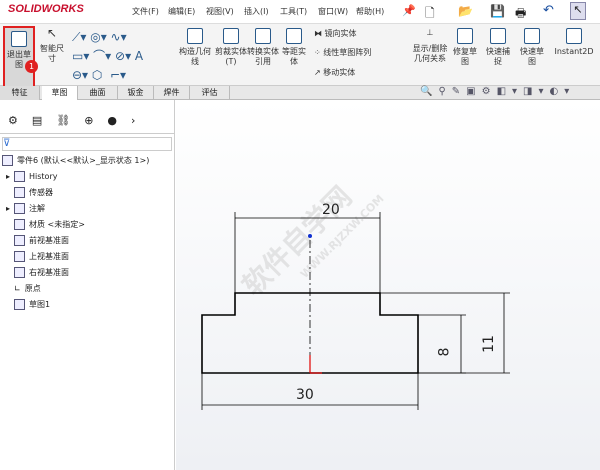  Describe the element at coordinates (60, 93) in the screenshot. I see `tab-sketch: 草图` at that location.